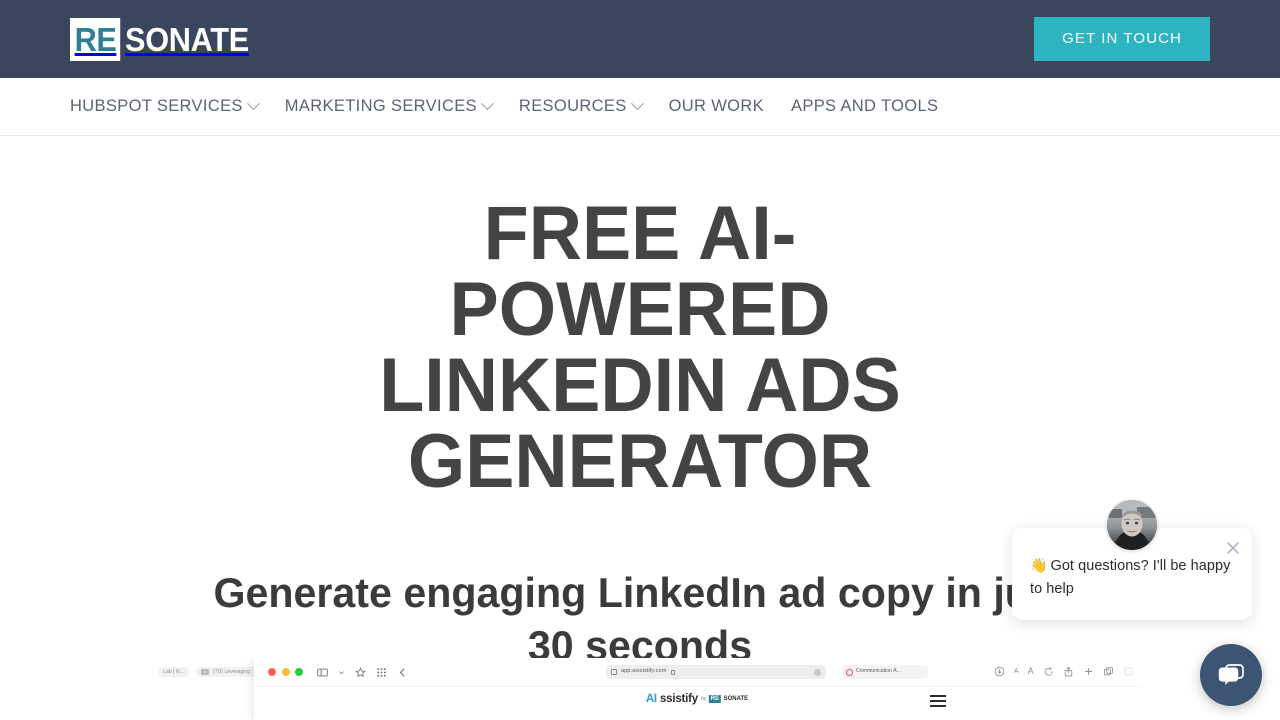 This screenshot has width=1280, height=720. What do you see at coordinates (938, 701) in the screenshot?
I see `hamburger-menu-icon` at bounding box center [938, 701].